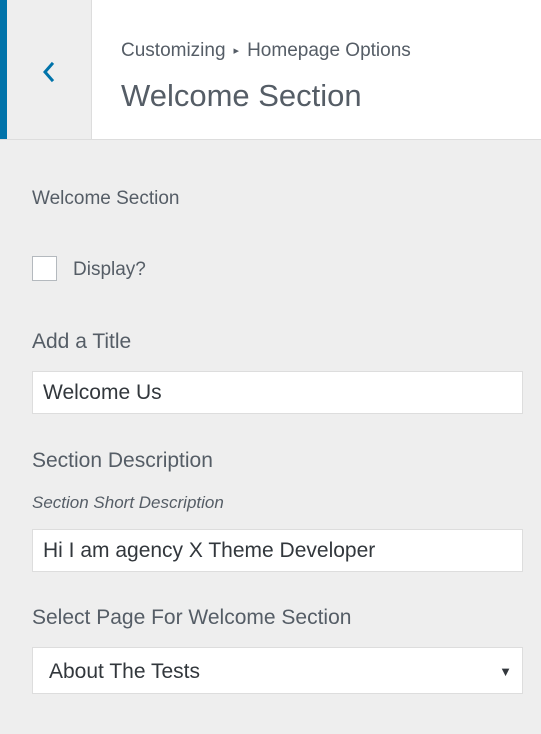 The image size is (541, 734). Describe the element at coordinates (124, 671) in the screenshot. I see `page-select-value: About The Tests` at that location.